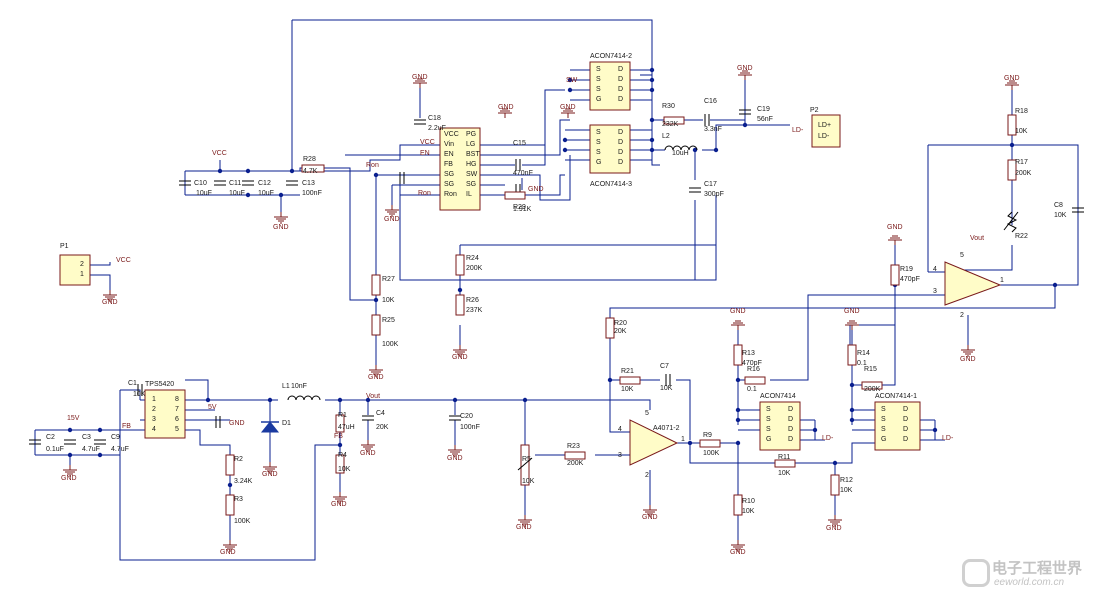  What do you see at coordinates (519, 143) in the screenshot?
I see `designator-c15: C15` at bounding box center [519, 143].